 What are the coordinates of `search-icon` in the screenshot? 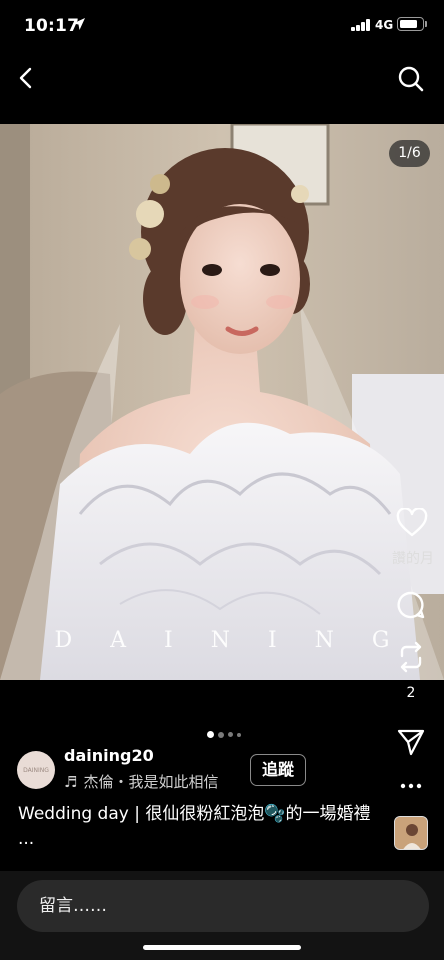 It's located at (411, 79).